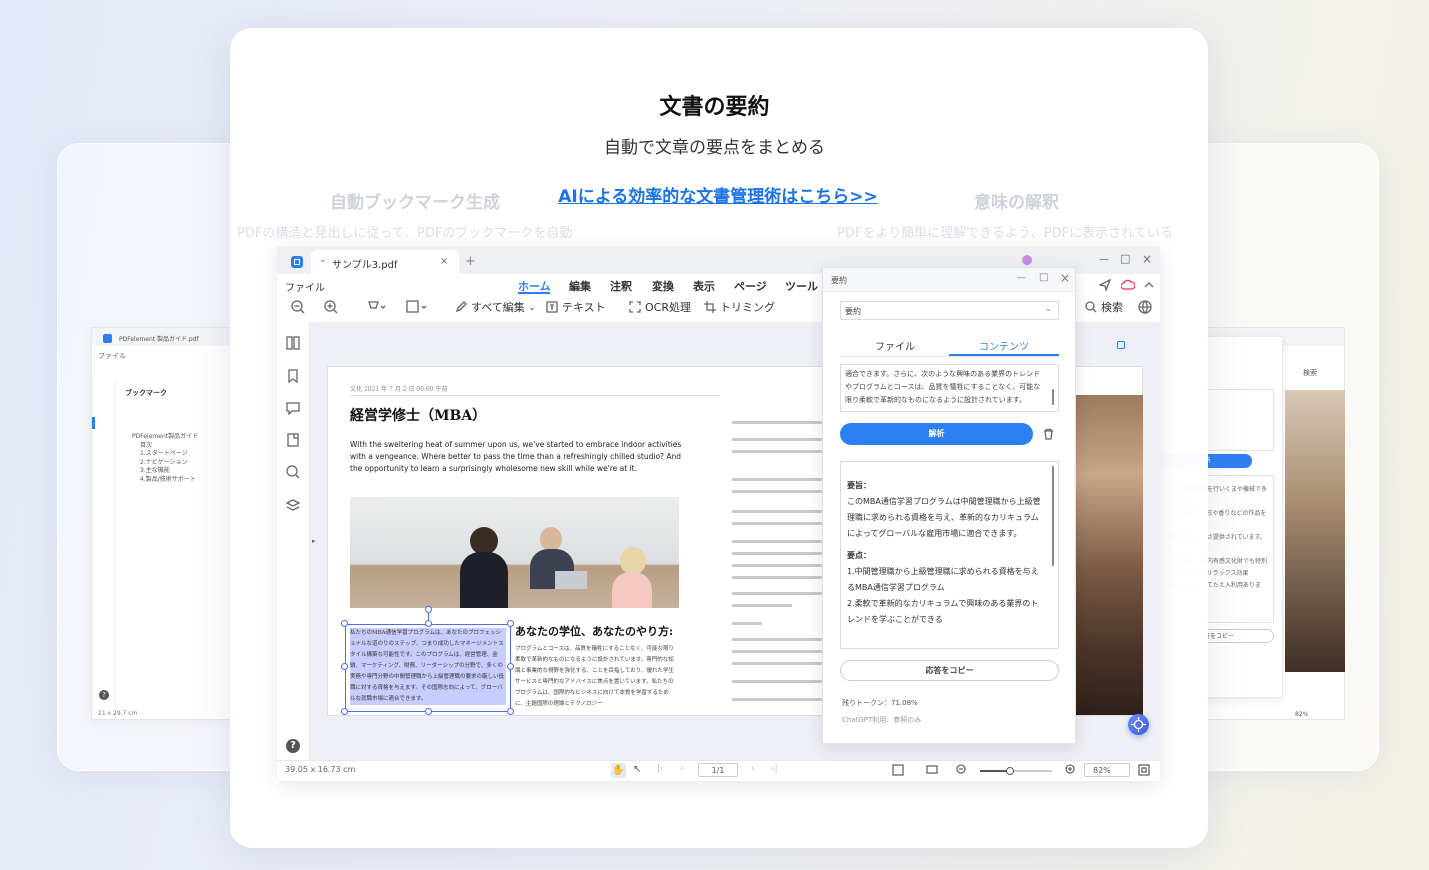 This screenshot has height=870, width=1429. I want to click on zoom-out-status-icon, so click(962, 770).